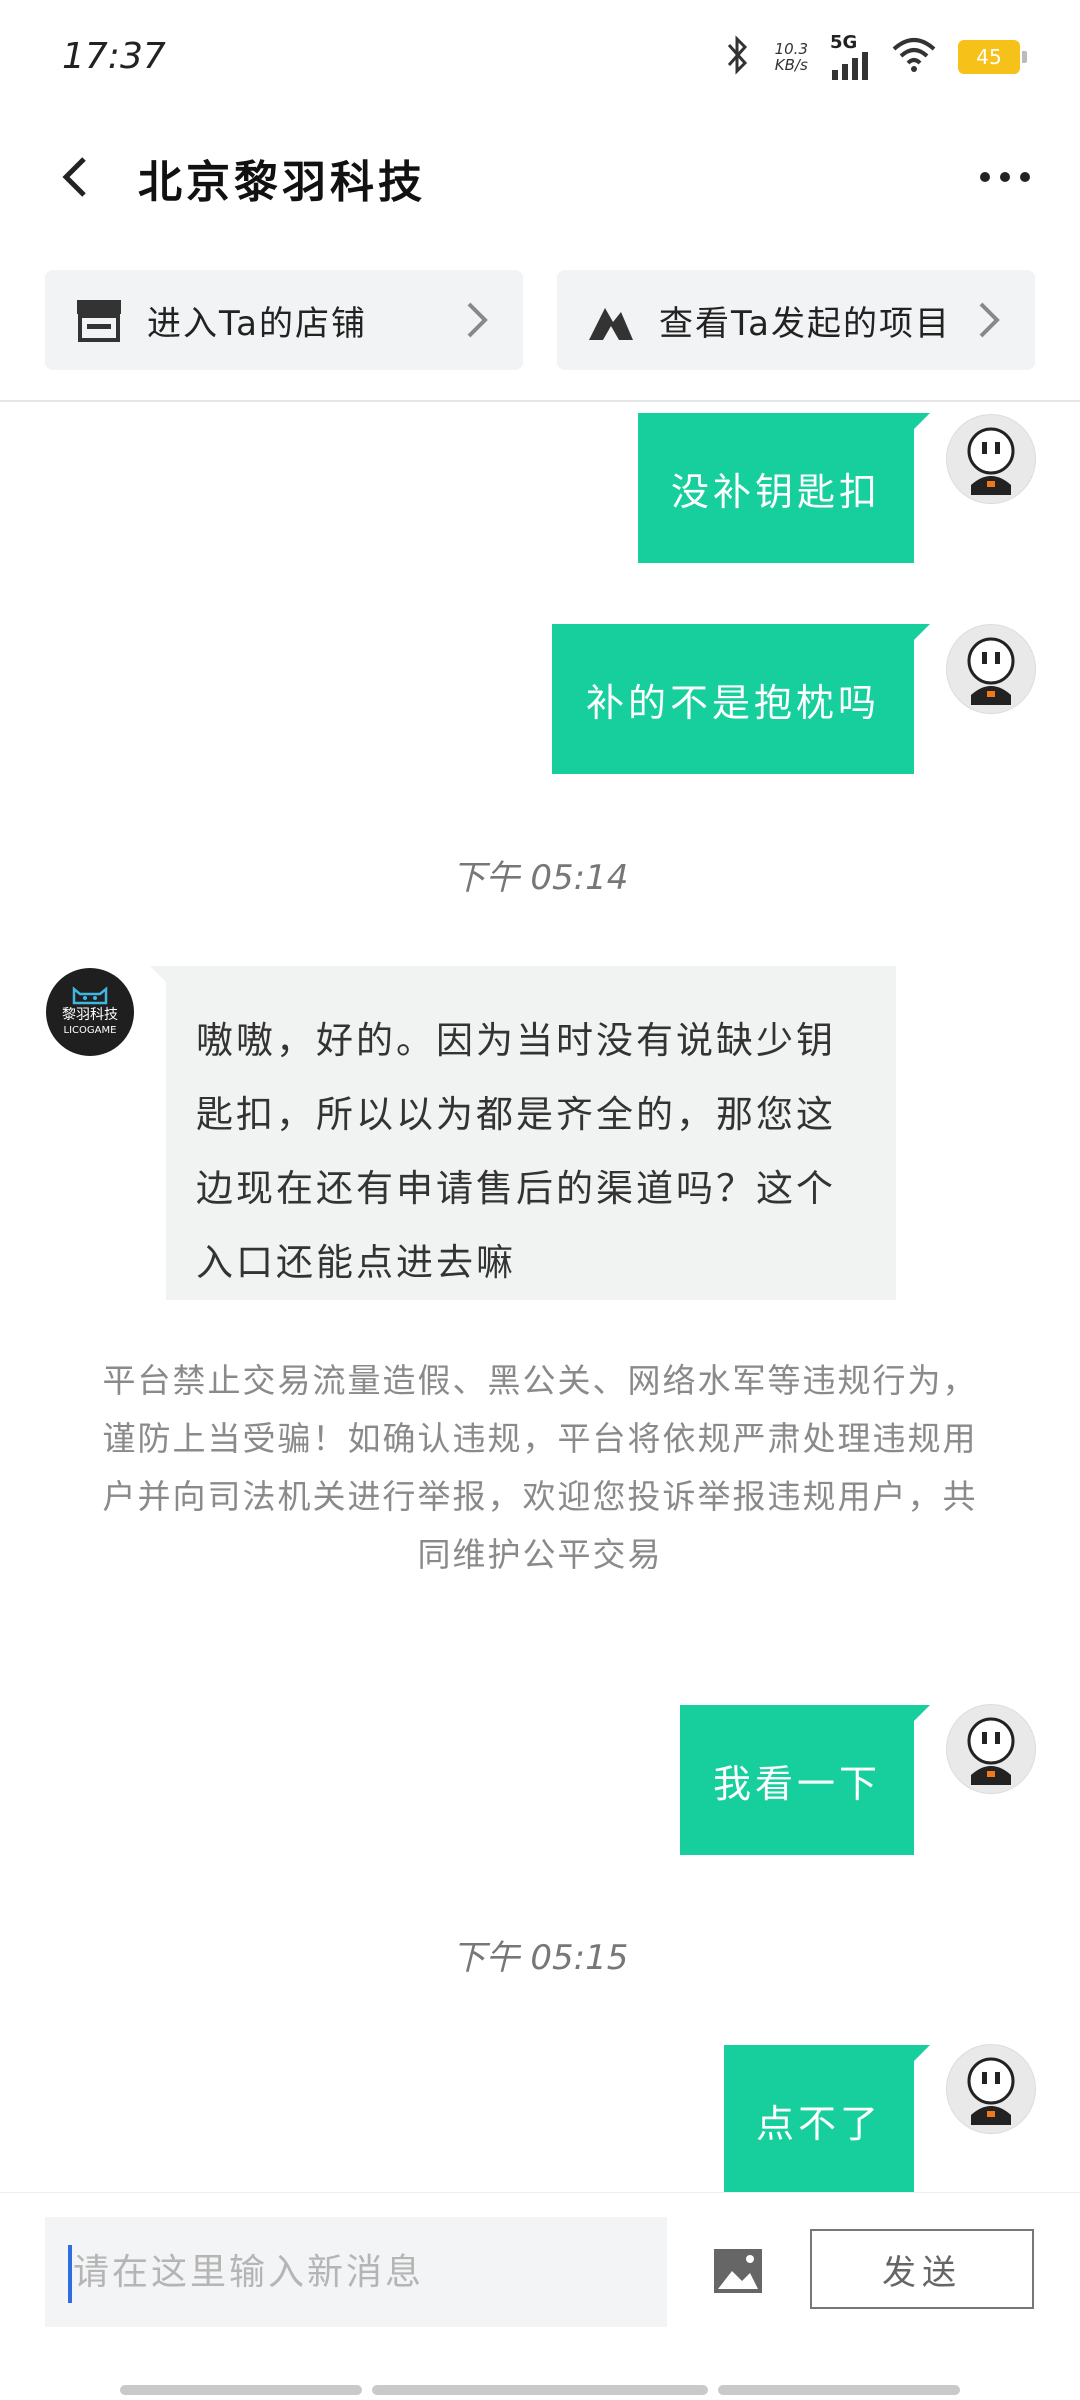 Image resolution: width=1080 pixels, height=2400 pixels. I want to click on enter-store-button: 进入Ta的店铺, so click(284, 320).